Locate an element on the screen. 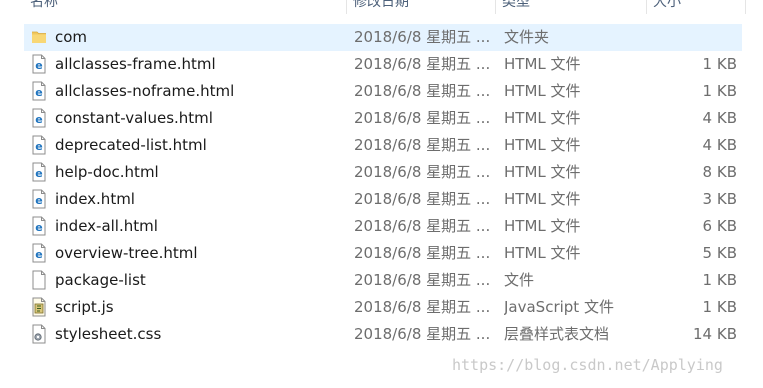 This screenshot has width=763, height=388. file-size: 14 KB is located at coordinates (715, 334).